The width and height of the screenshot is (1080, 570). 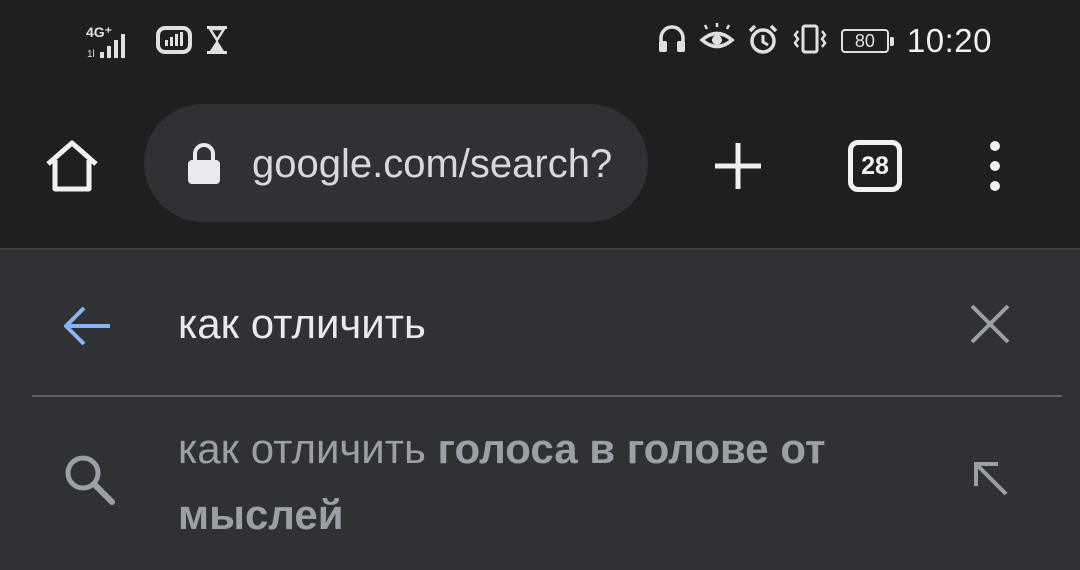 I want to click on search-icon, so click(x=89, y=481).